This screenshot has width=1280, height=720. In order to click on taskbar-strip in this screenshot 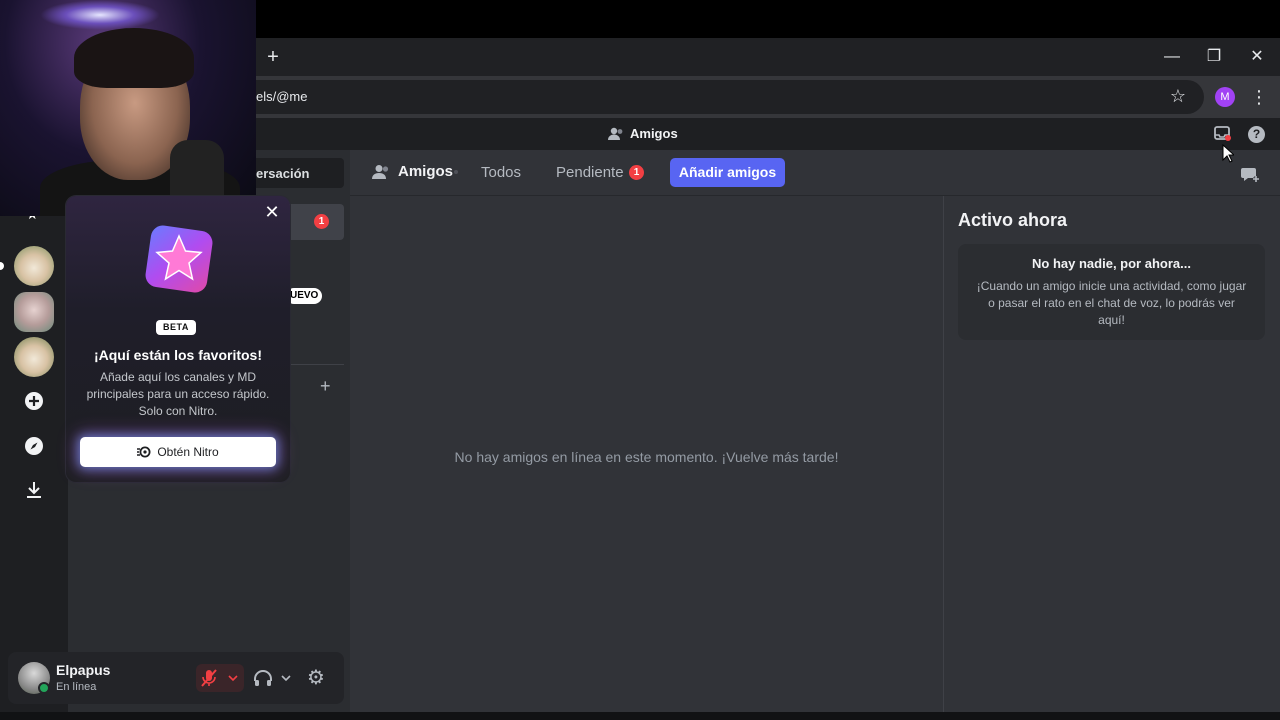, I will do `click(640, 716)`.